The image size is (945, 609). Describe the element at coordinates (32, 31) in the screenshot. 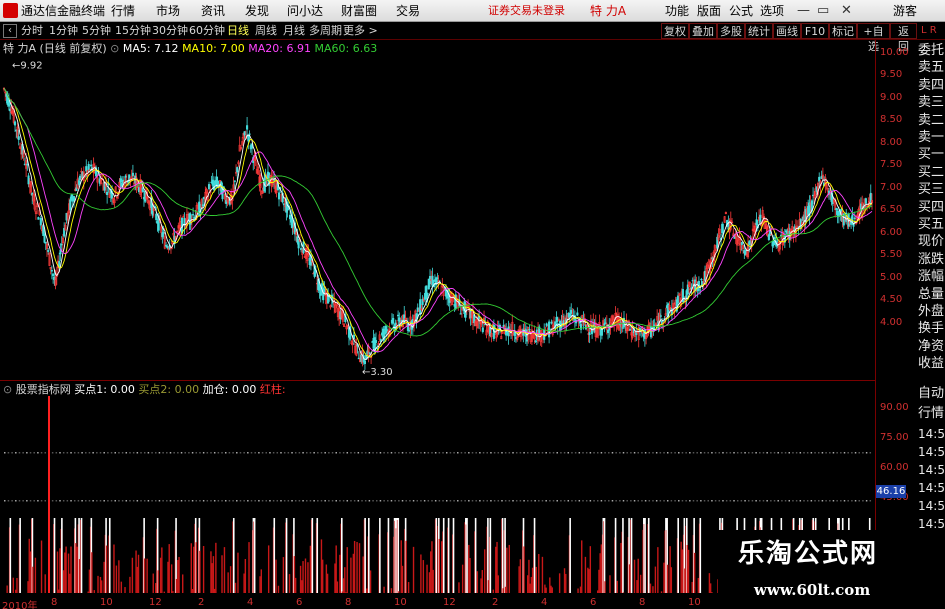

I see `period-tick: 分时` at that location.